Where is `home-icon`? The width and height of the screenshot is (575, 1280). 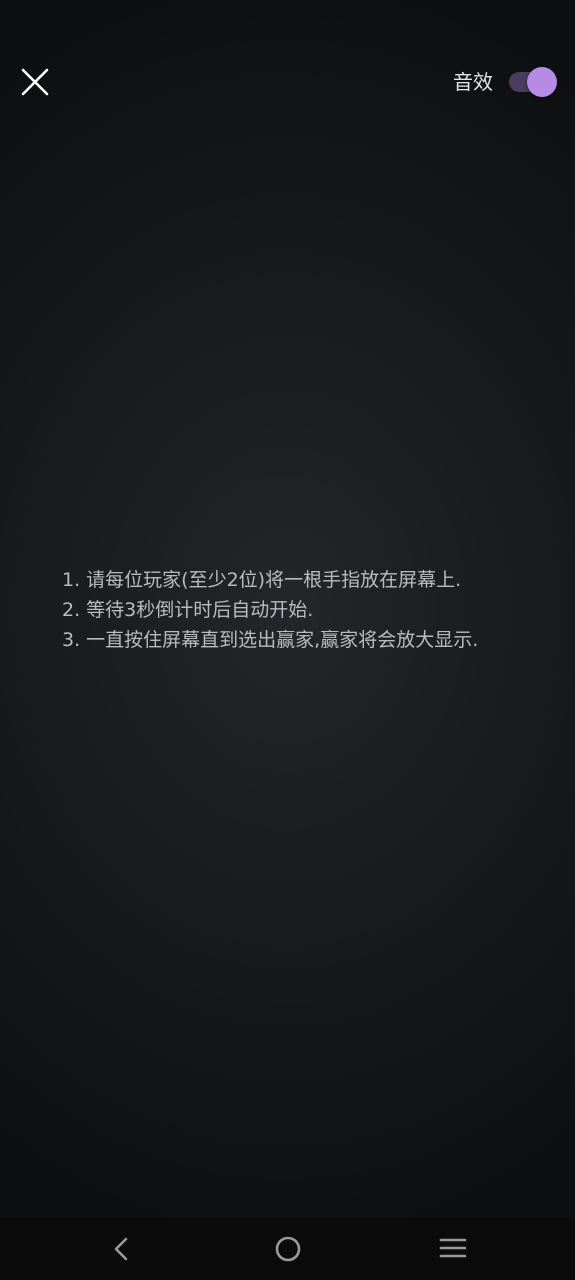
home-icon is located at coordinates (288, 1249).